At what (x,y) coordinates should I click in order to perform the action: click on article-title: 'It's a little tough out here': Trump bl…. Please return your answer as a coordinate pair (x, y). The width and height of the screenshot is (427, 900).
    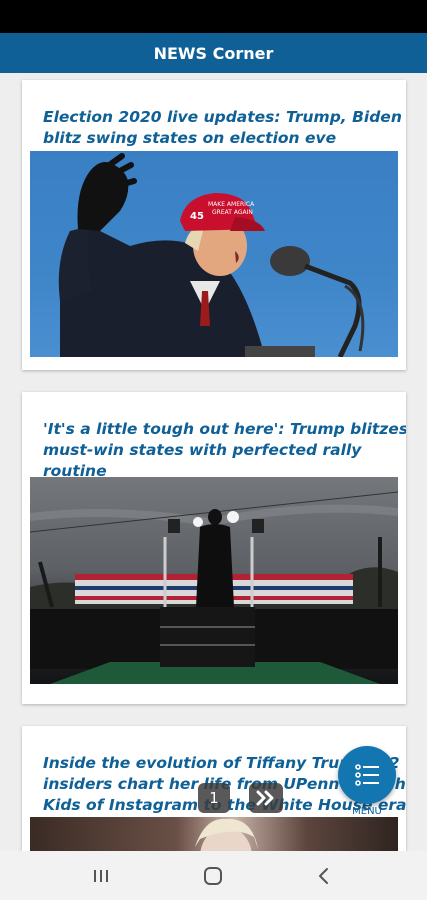
    Looking at the image, I should click on (224, 450).